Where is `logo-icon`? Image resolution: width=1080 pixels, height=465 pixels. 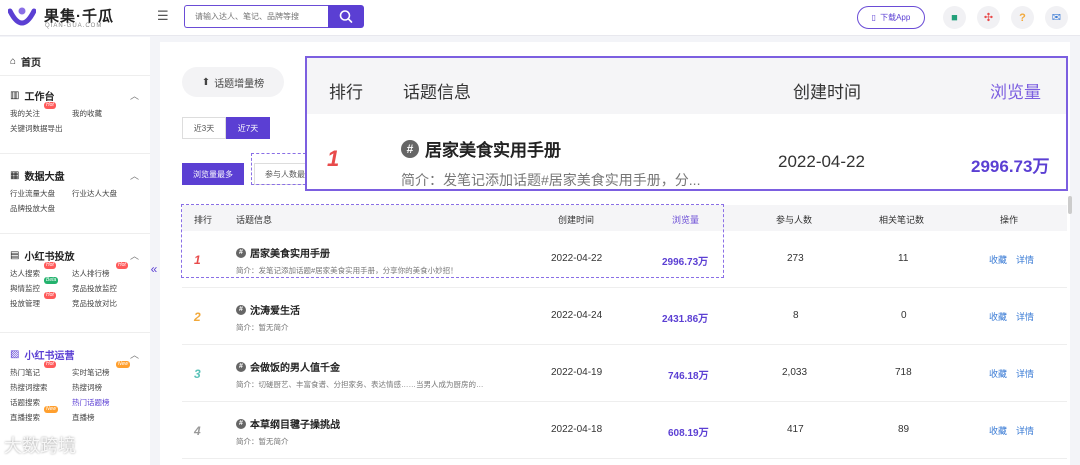 logo-icon is located at coordinates (22, 16).